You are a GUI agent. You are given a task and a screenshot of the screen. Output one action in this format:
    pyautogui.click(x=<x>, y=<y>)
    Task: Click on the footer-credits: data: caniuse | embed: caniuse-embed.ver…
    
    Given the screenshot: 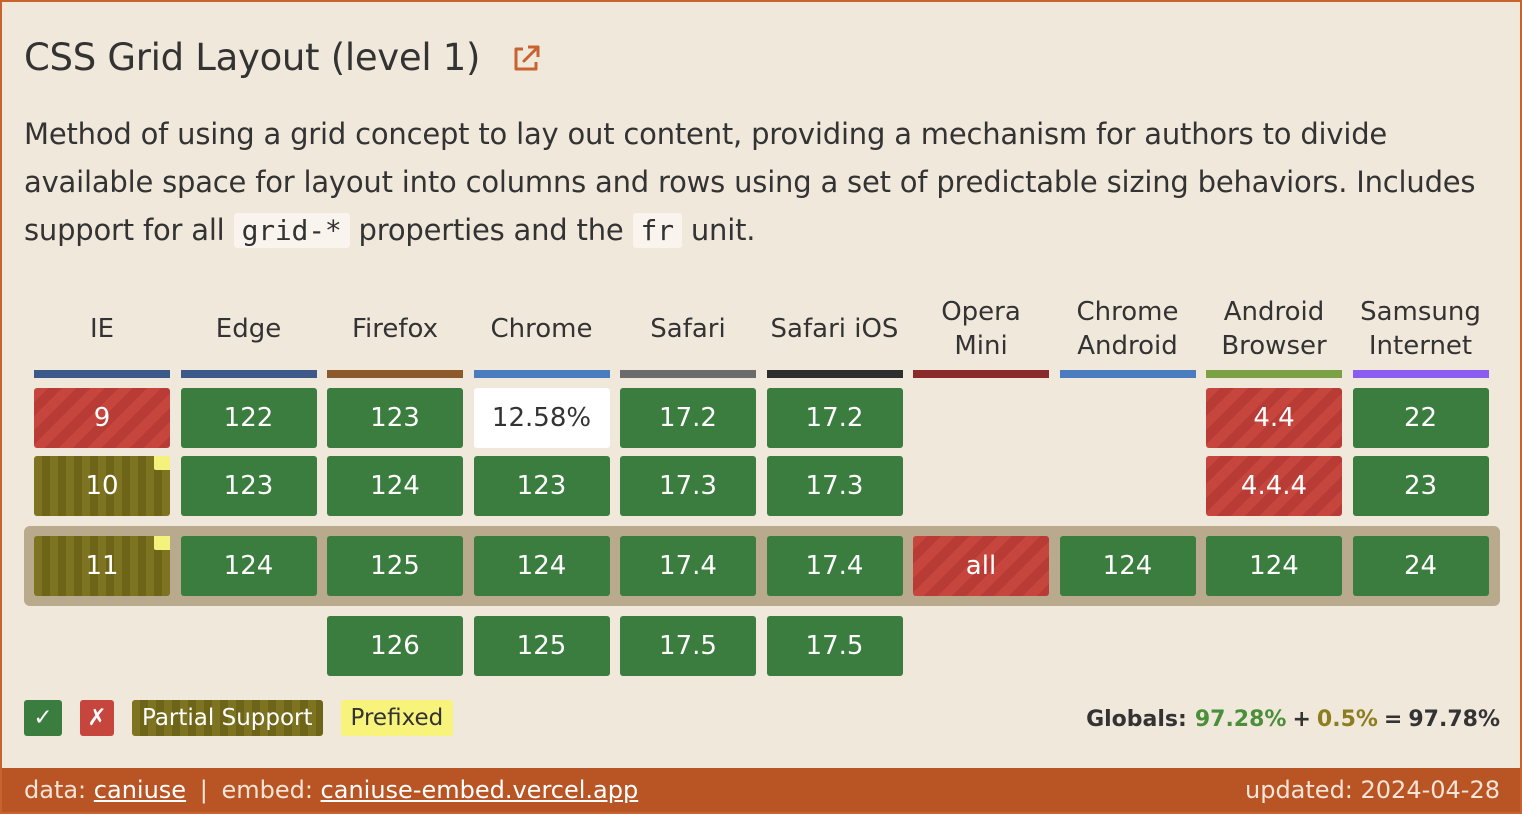 What is the action you would take?
    pyautogui.click(x=331, y=790)
    